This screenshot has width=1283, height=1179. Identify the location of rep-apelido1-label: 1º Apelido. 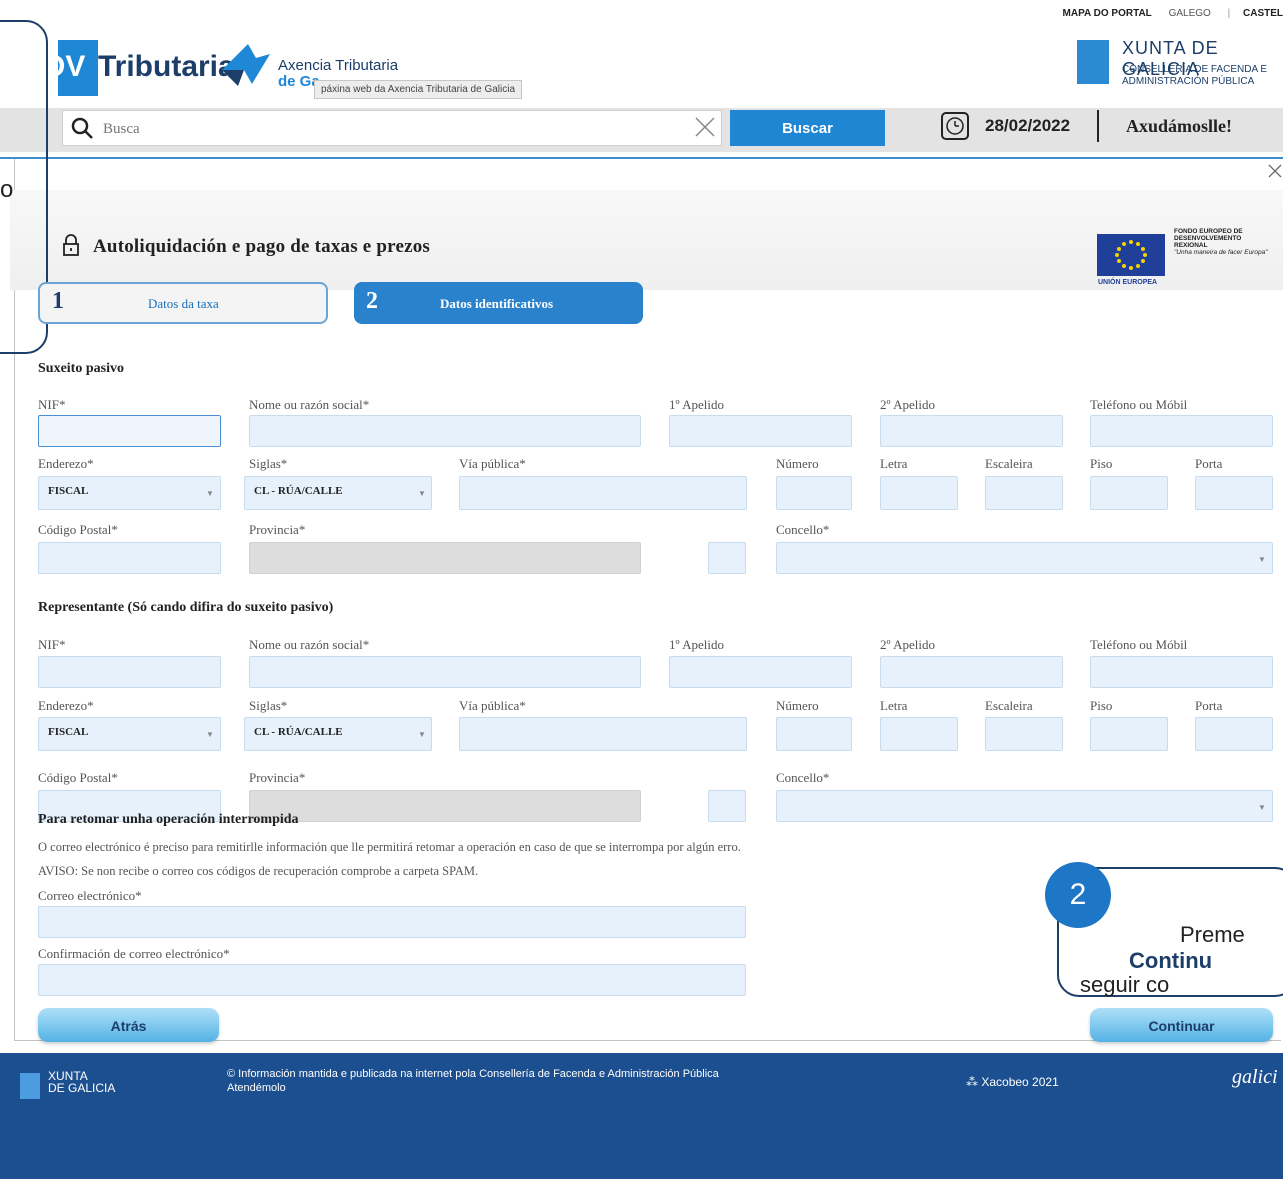
(696, 644).